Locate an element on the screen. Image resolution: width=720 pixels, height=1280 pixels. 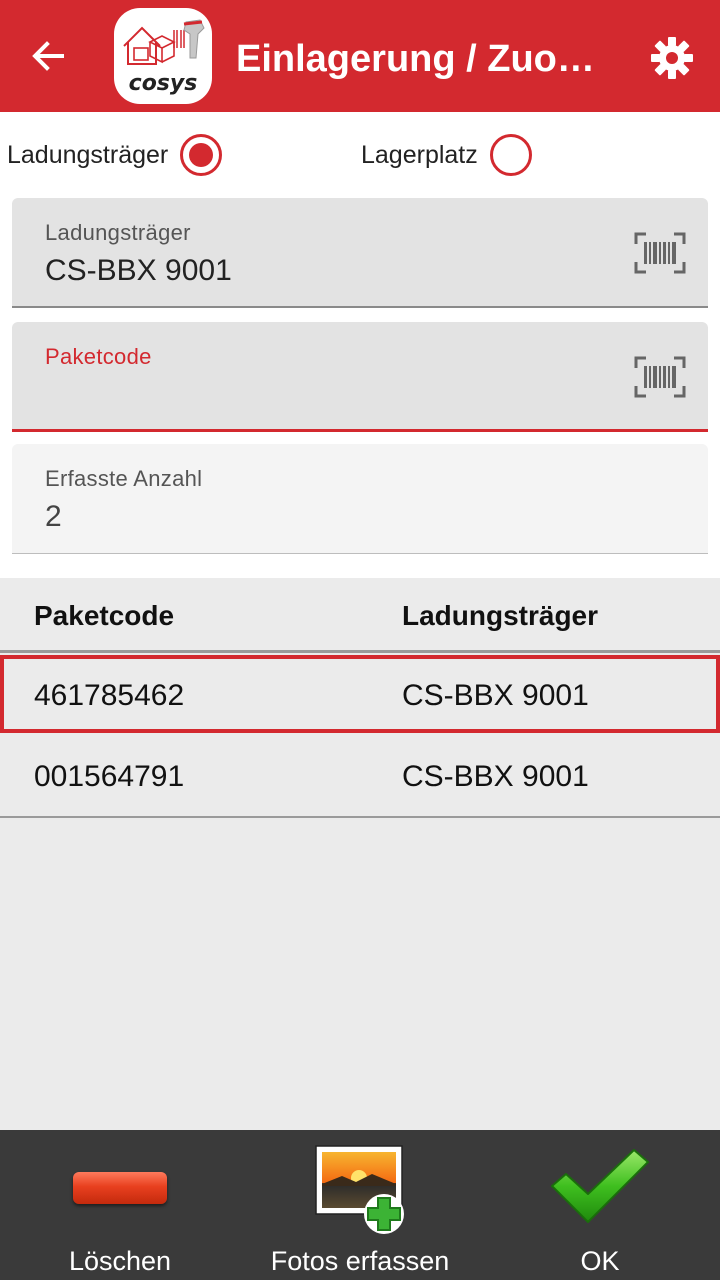
radio-option-location: Lagerplatz is located at coordinates (446, 155).